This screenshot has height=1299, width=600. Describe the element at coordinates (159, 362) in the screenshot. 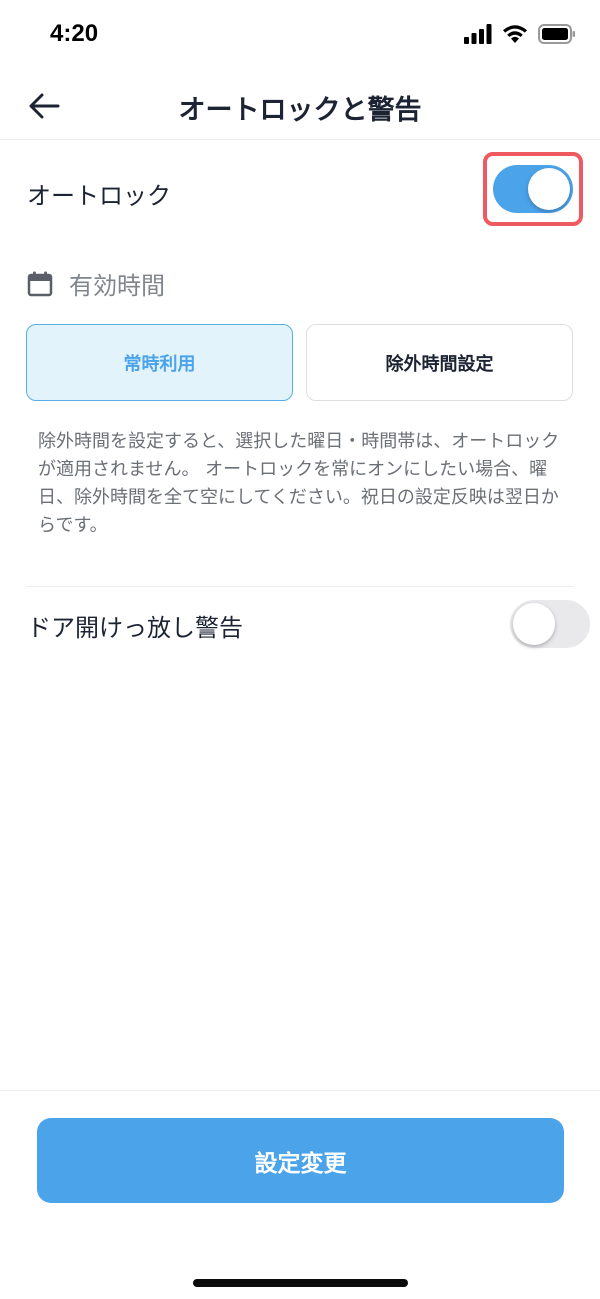

I see `segment-always-use: 常時利用` at that location.